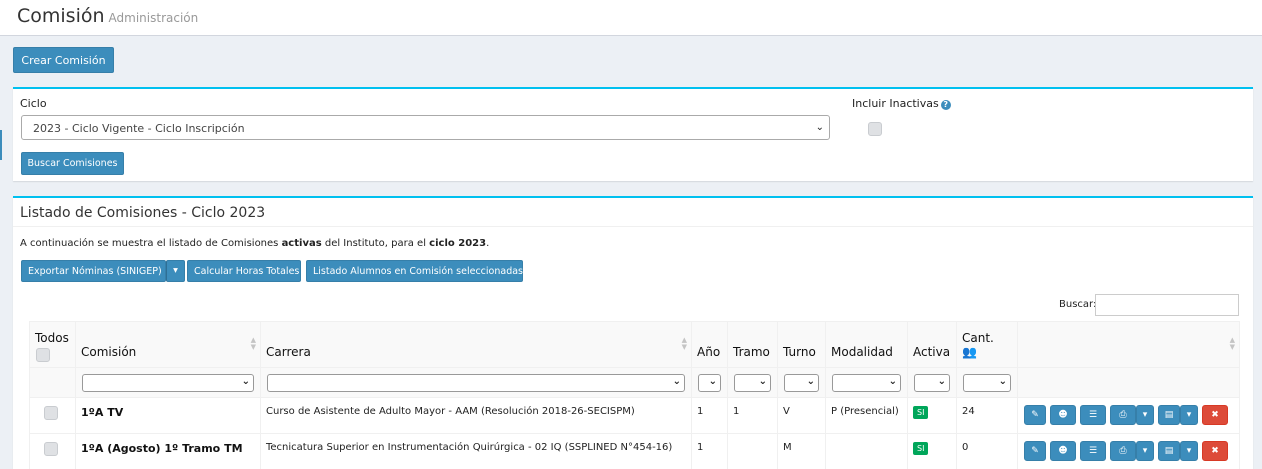 Image resolution: width=1262 pixels, height=469 pixels. I want to click on ciclo-select-value: 2023 - Ciclo Vigente - Ciclo Inscripción, so click(139, 128).